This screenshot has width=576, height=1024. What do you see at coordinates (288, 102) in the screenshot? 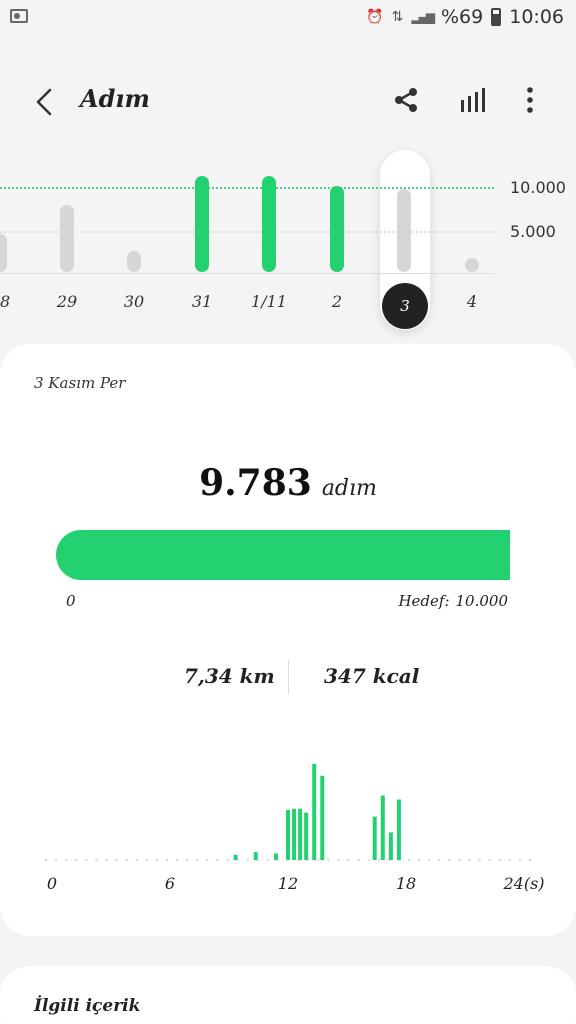
I see `app-bar: Adım` at bounding box center [288, 102].